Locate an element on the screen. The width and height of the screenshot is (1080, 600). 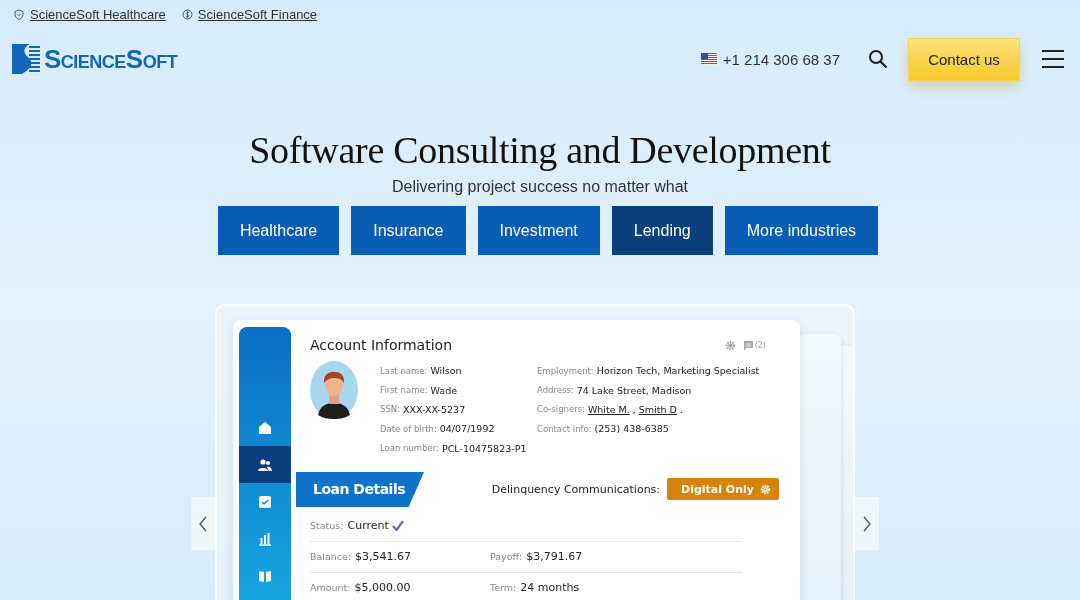
field-value: (253) 438-6385 is located at coordinates (631, 429).